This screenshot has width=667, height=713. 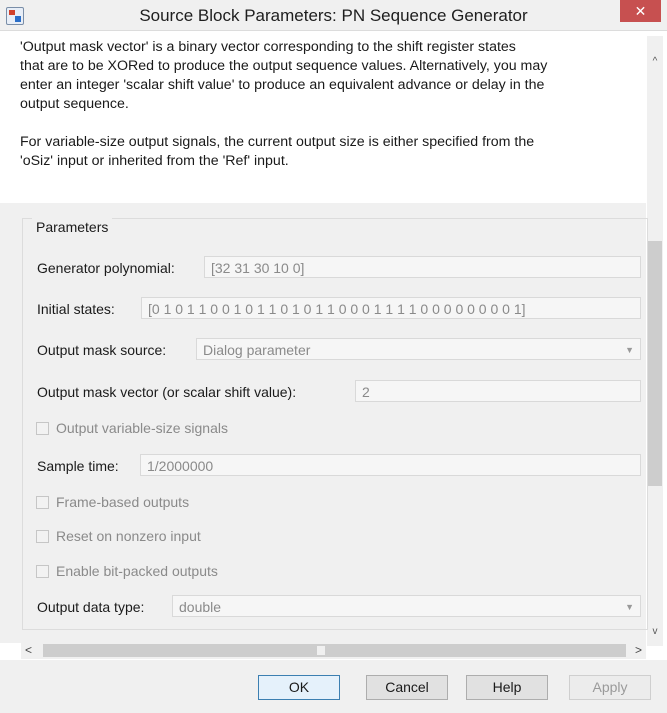 I want to click on output-variable-size-checkbox, so click(x=42, y=428).